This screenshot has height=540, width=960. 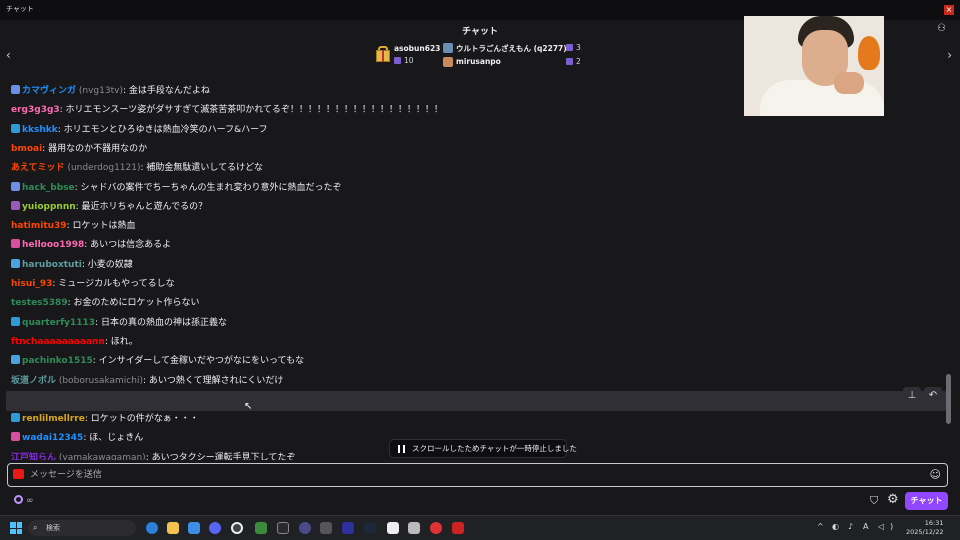 What do you see at coordinates (39, 303) in the screenshot?
I see `chat-username: testes5389` at bounding box center [39, 303].